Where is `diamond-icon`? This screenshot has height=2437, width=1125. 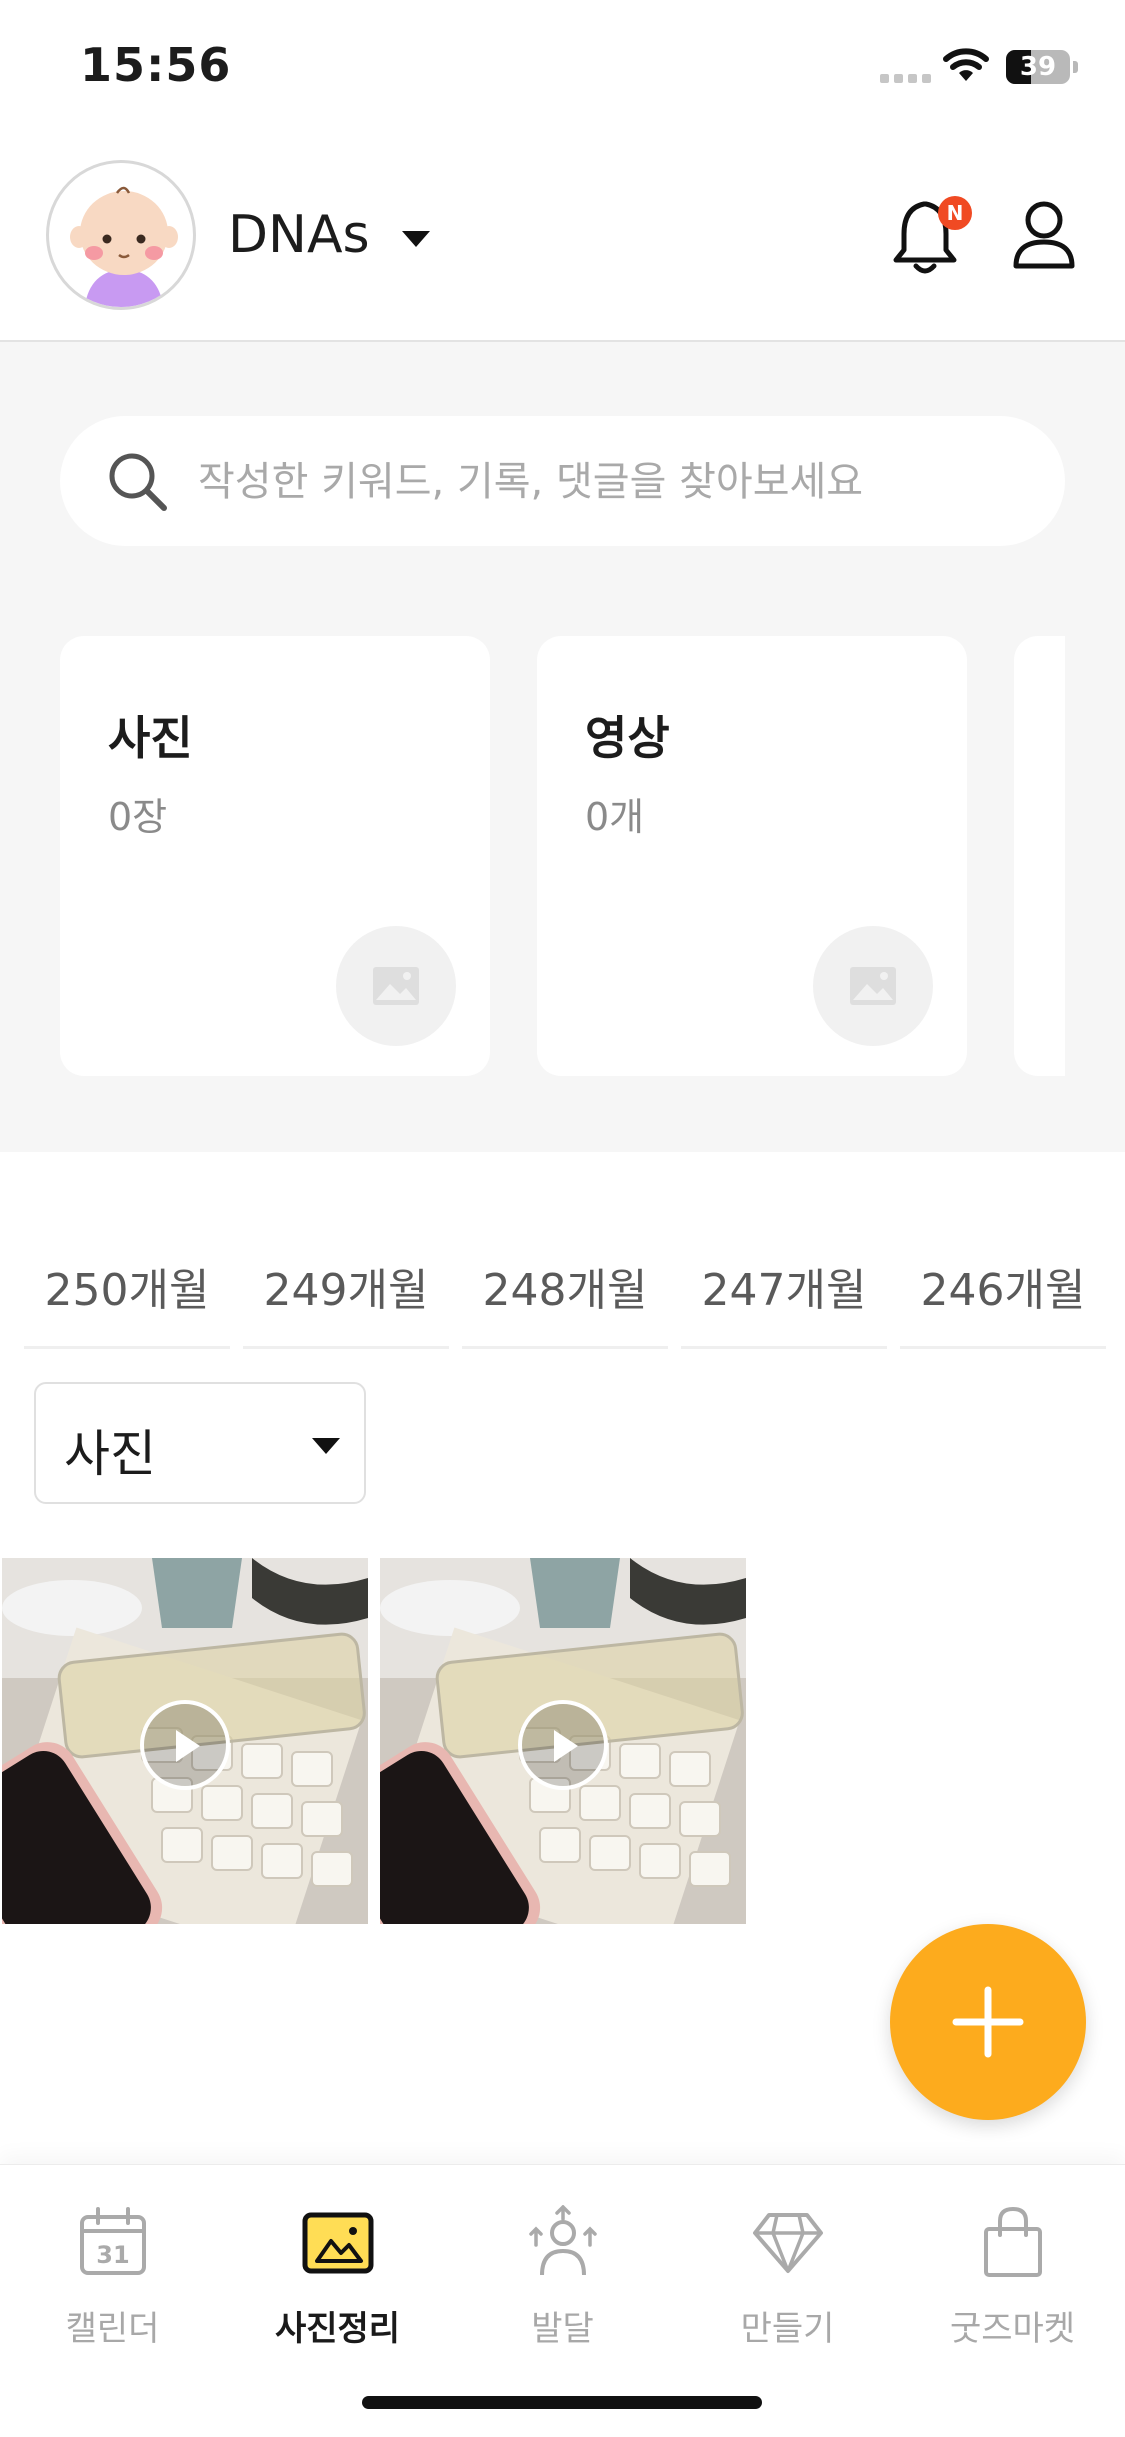 diamond-icon is located at coordinates (788, 2243).